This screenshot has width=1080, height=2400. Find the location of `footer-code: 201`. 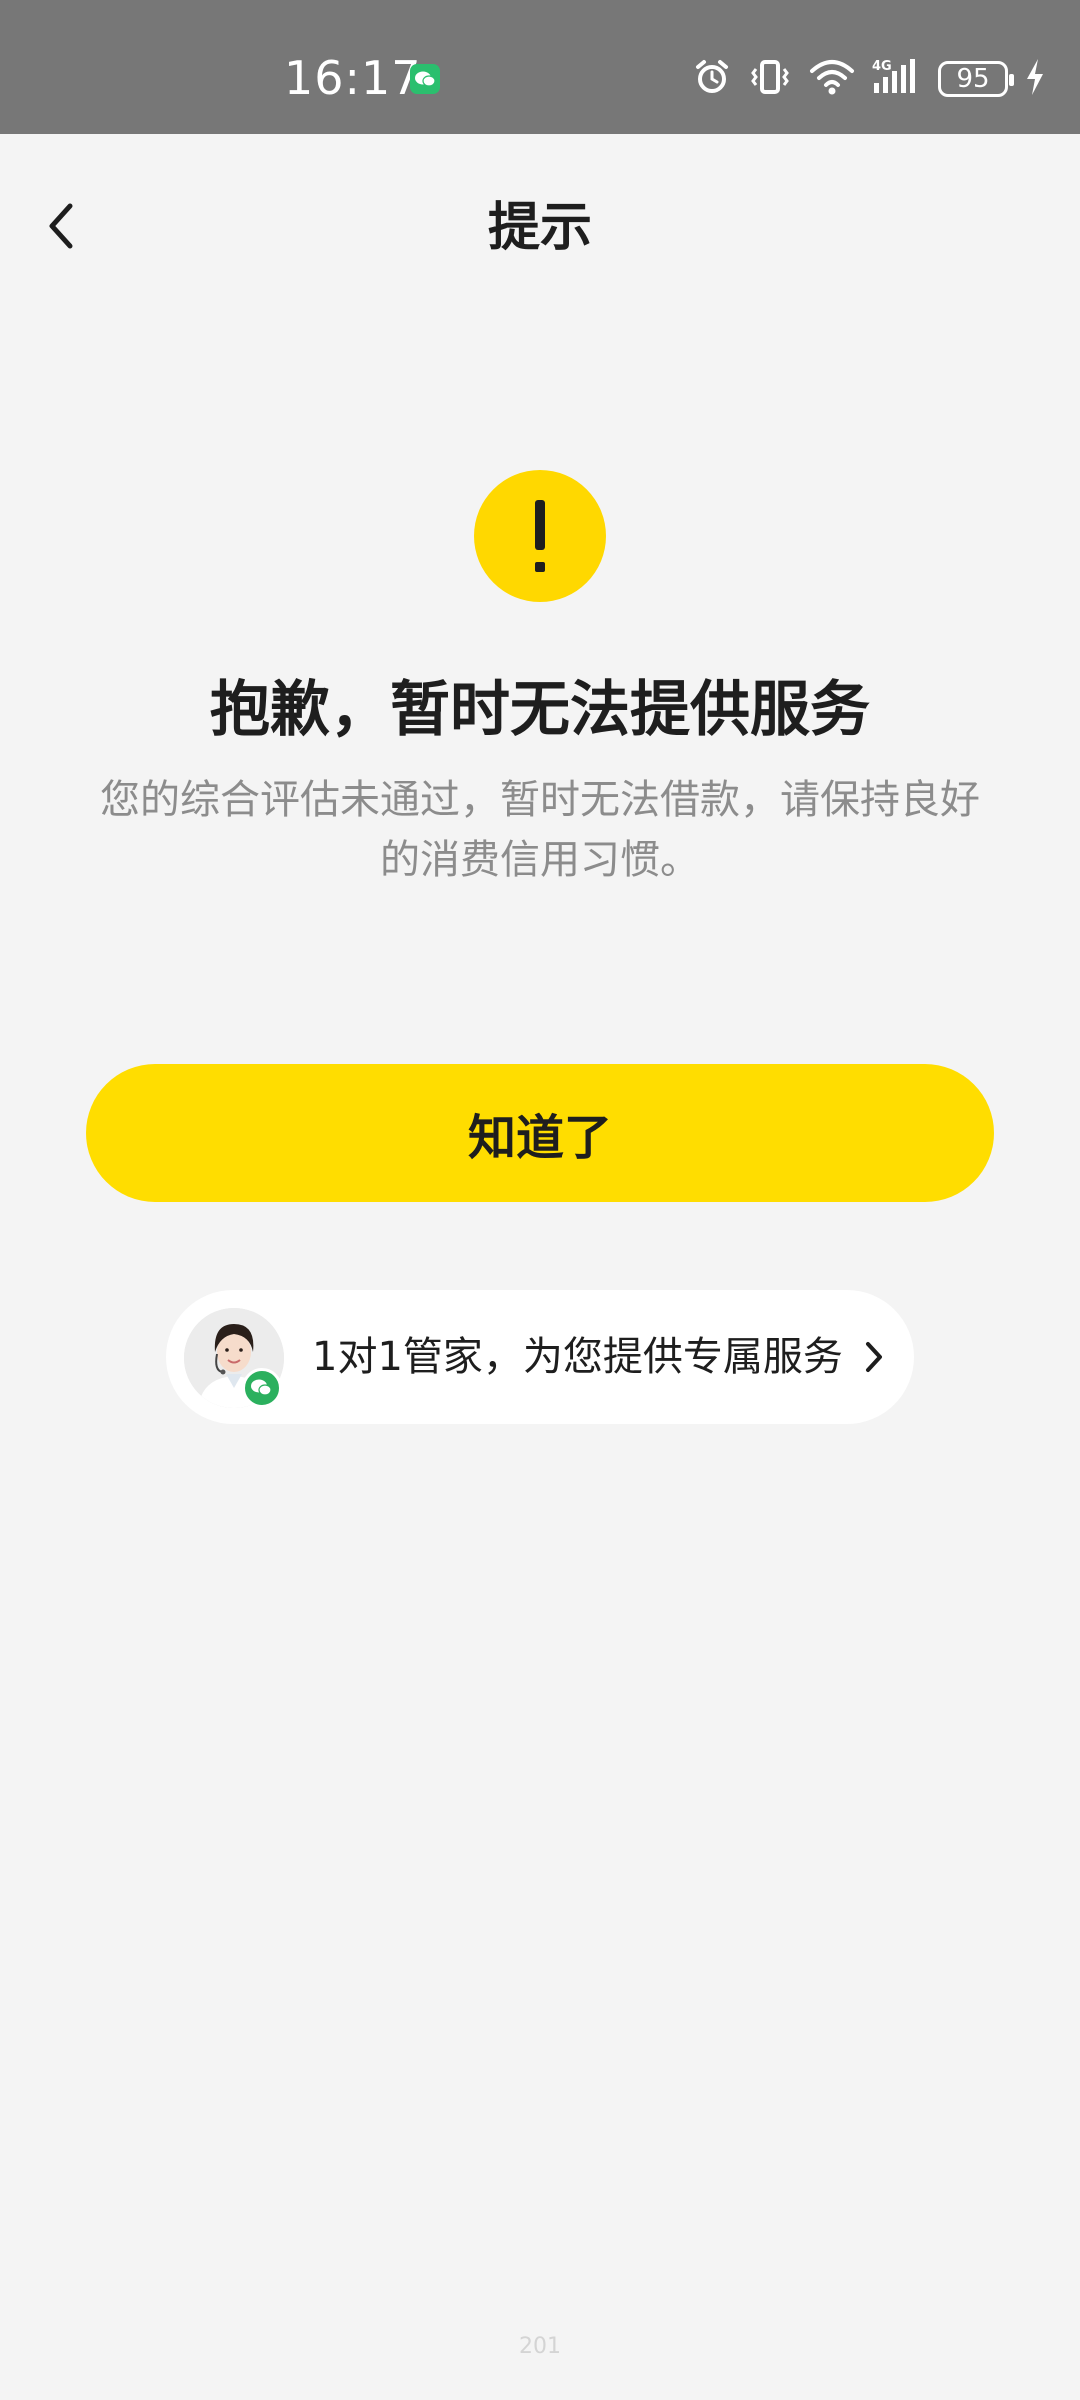

footer-code: 201 is located at coordinates (540, 2346).